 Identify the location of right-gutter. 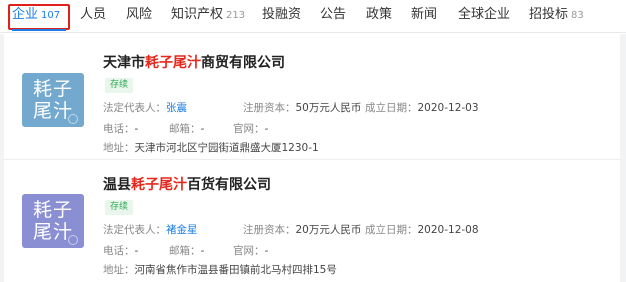
(623, 158).